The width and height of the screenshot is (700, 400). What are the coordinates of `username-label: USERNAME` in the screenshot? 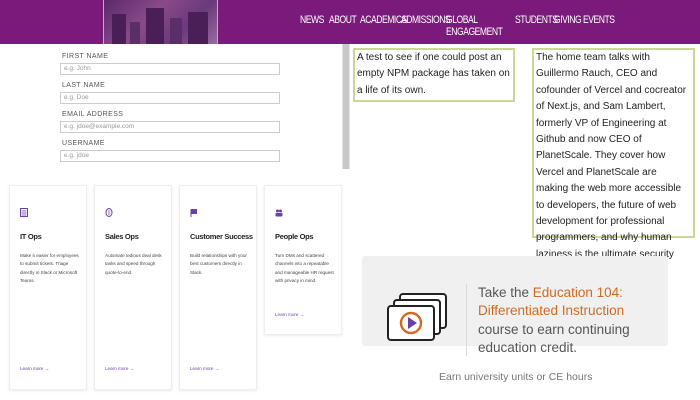 It's located at (83, 143).